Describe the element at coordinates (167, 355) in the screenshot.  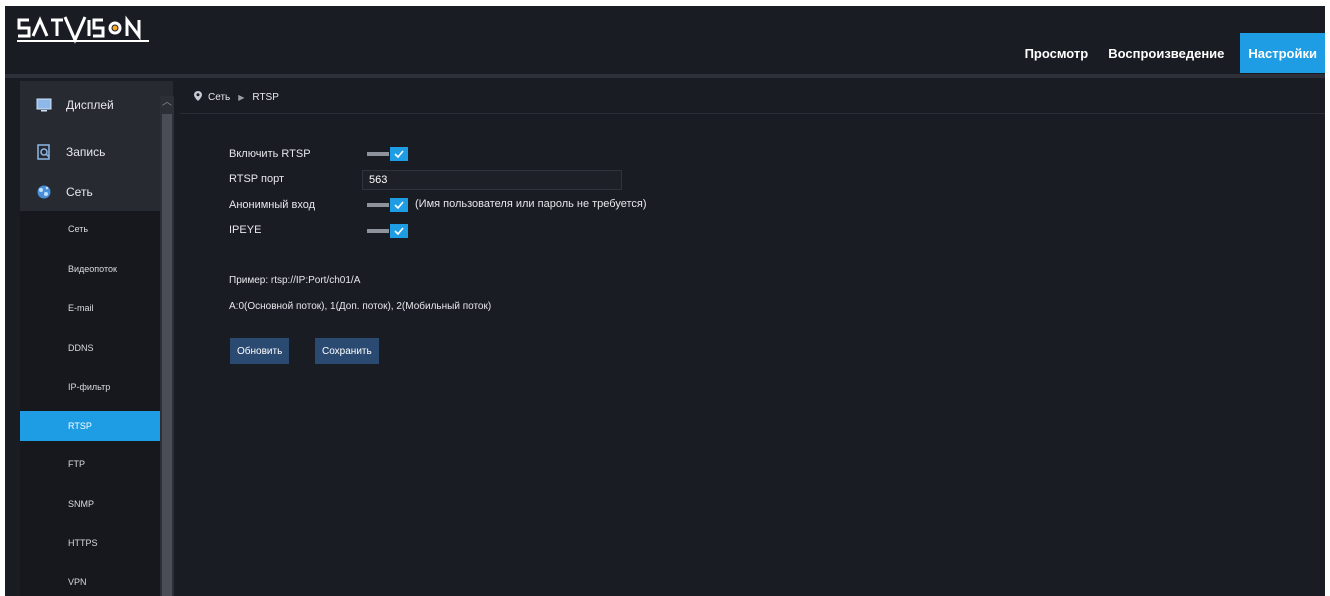
I see `scrollbar-thumb` at that location.